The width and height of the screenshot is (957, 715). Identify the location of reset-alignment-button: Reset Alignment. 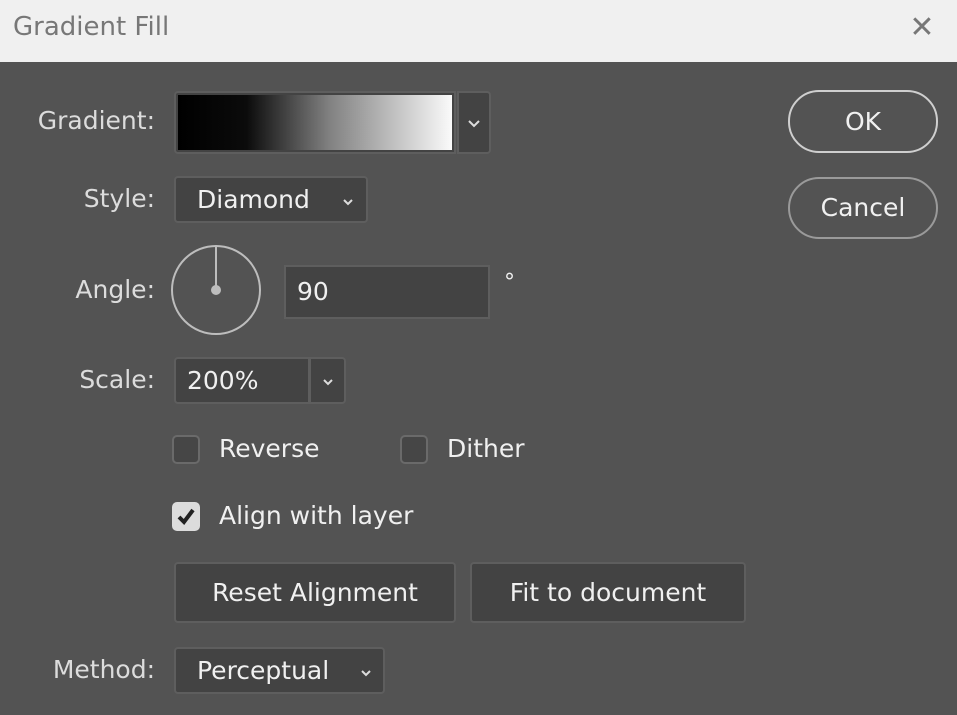
(315, 592).